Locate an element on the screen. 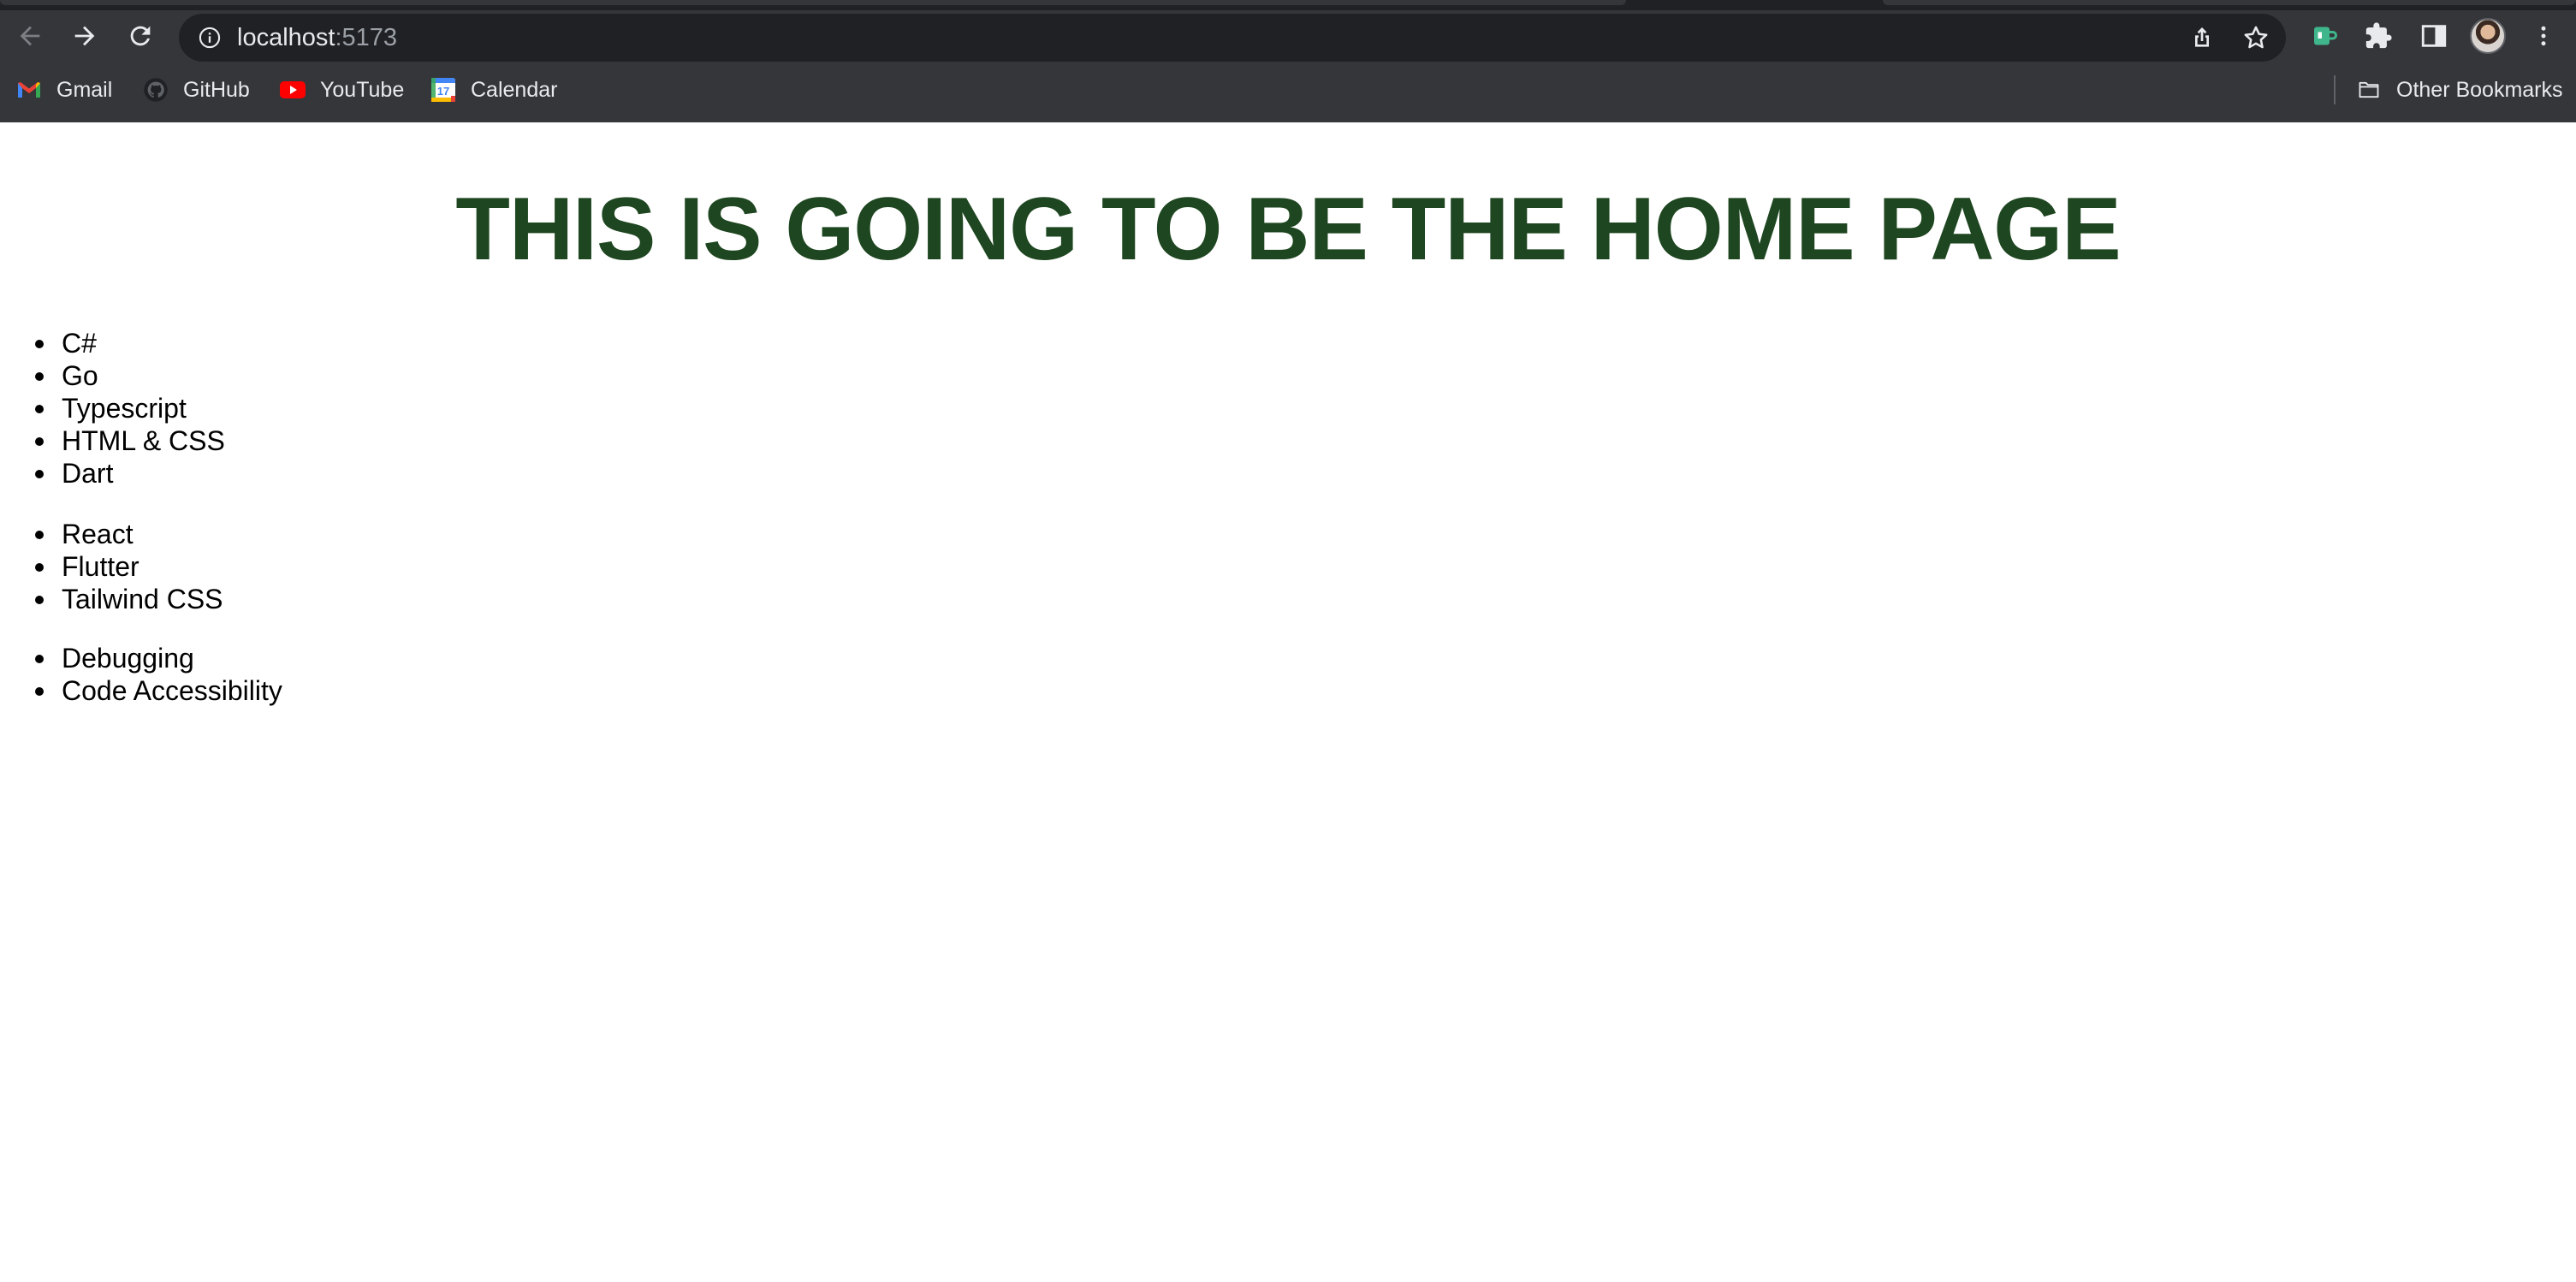 The image size is (2576, 1282). reload-button is located at coordinates (140, 36).